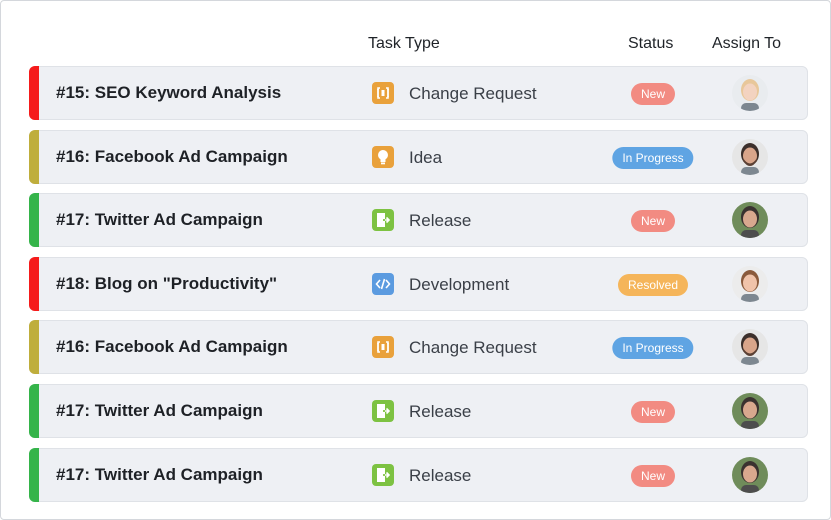 The image size is (831, 520). Describe the element at coordinates (426, 157) in the screenshot. I see `task-type-label: Idea` at that location.